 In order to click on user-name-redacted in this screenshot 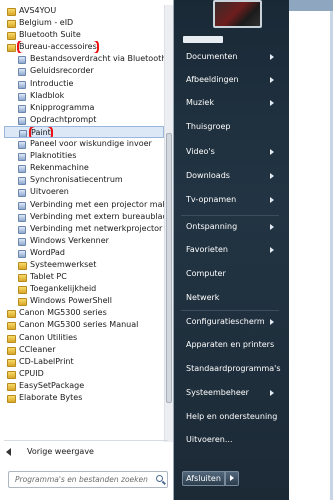, I will do `click(203, 39)`.